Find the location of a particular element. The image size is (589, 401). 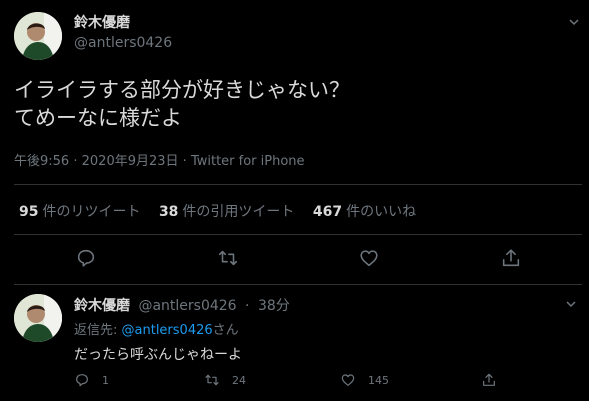

tweet-stats: 95 件のリツイート 38 件の引用ツイート 467 件のいいね is located at coordinates (224, 211).